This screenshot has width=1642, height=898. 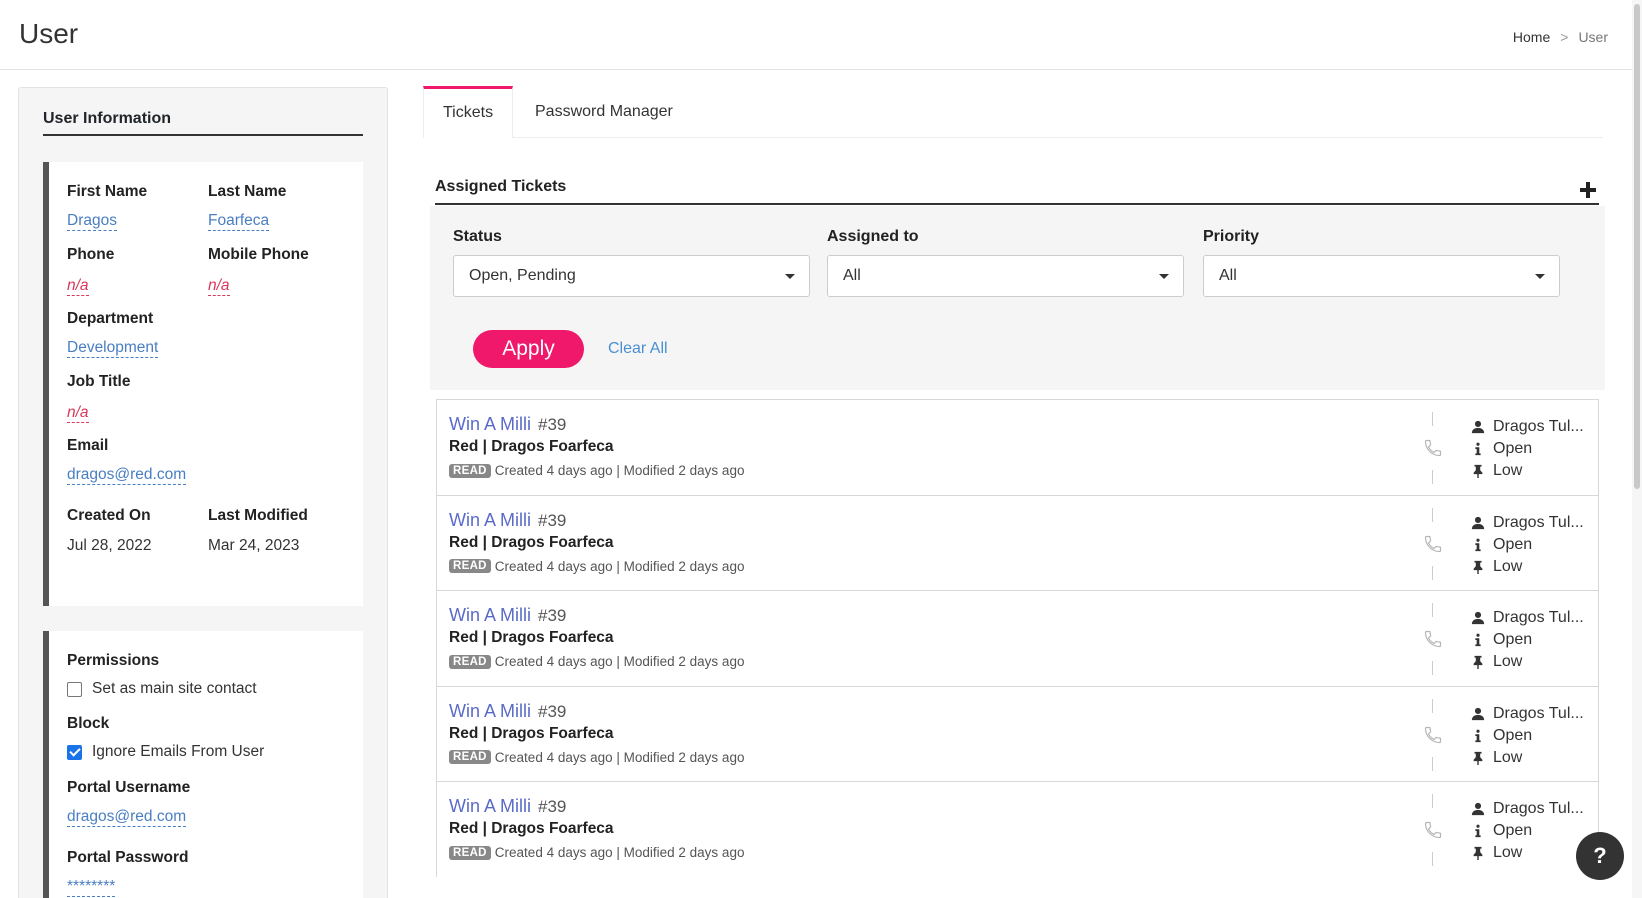 I want to click on apply-button: Apply, so click(x=528, y=349).